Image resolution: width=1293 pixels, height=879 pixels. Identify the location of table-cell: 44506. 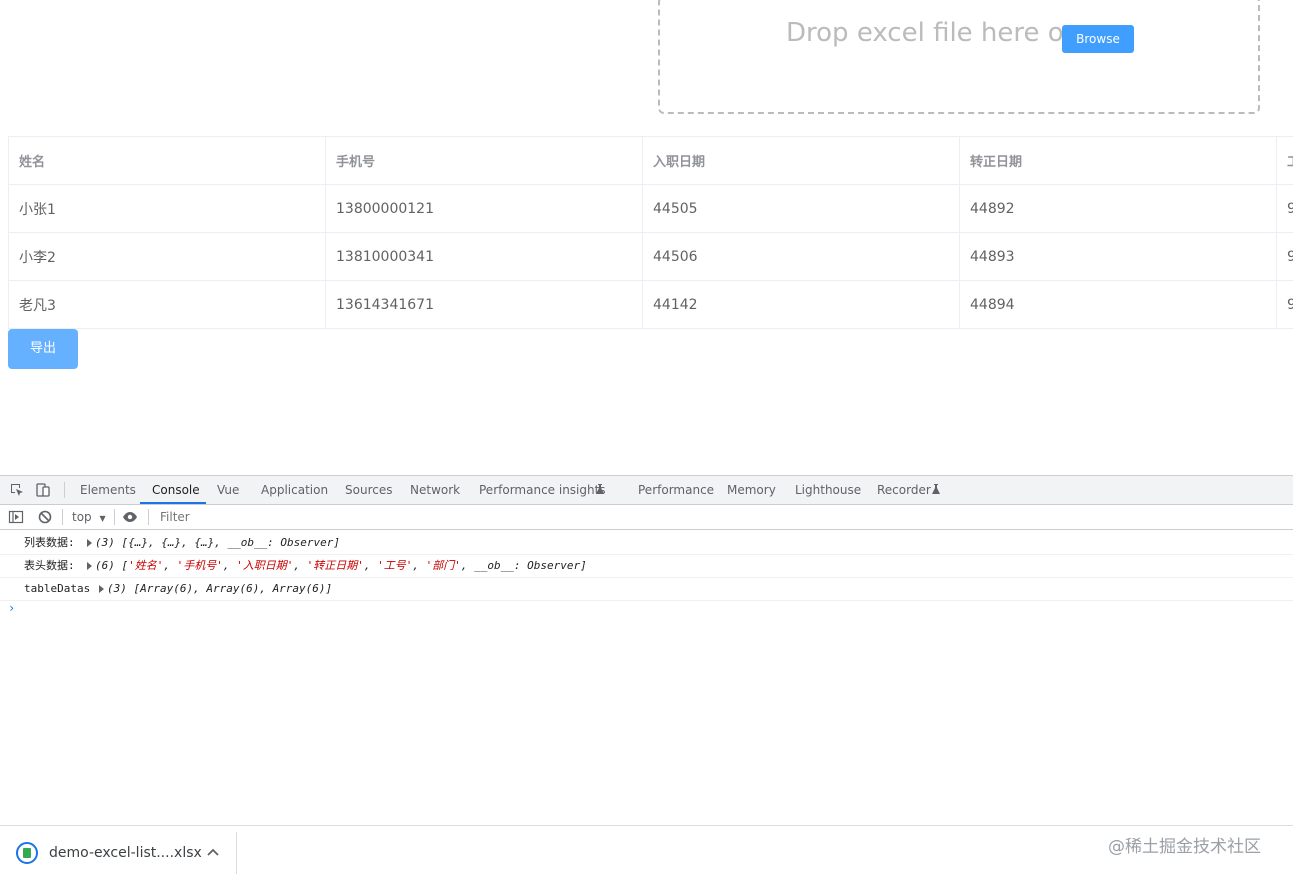
(801, 257).